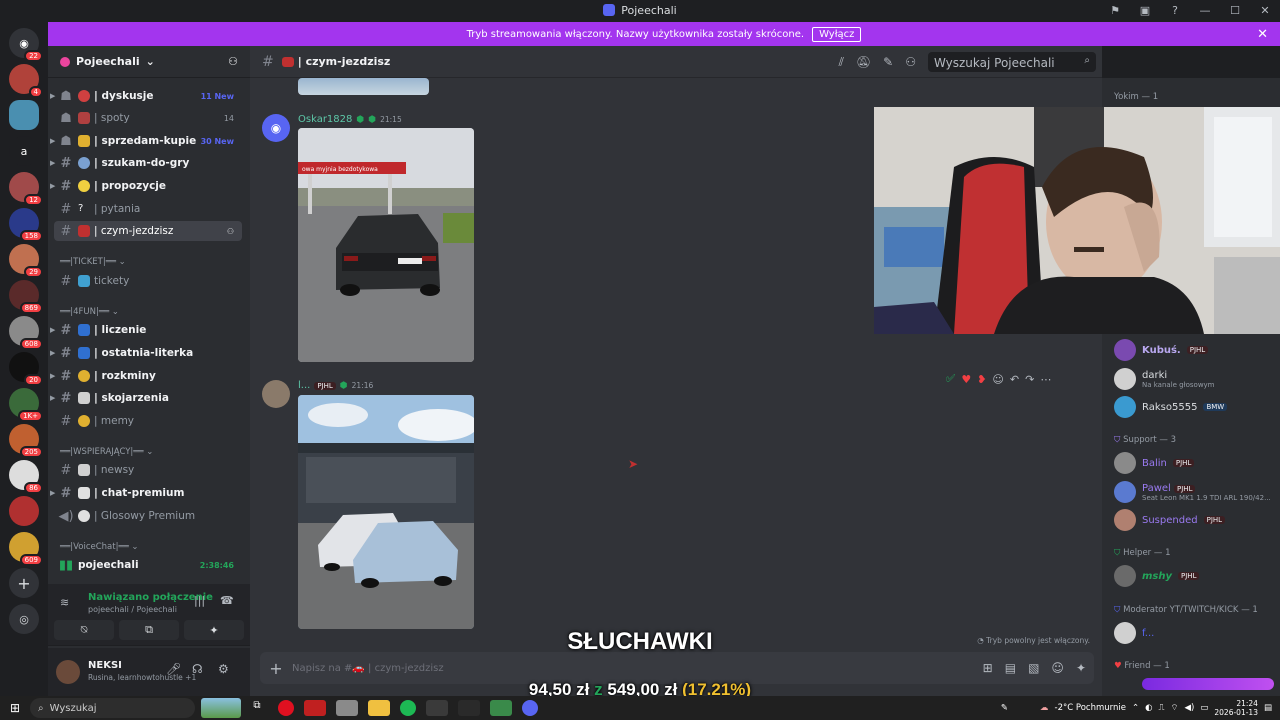 The width and height of the screenshot is (1280, 720). I want to click on channel-memy: # | memy, so click(148, 421).